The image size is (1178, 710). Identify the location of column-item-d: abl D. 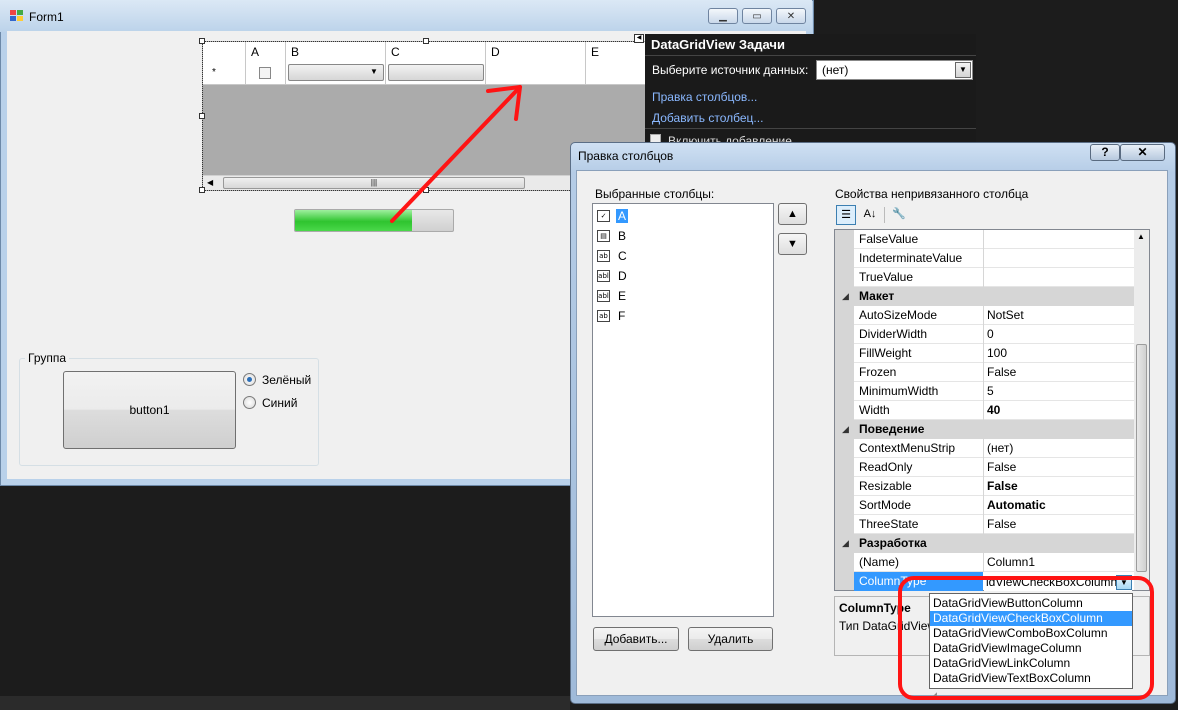
(613, 275).